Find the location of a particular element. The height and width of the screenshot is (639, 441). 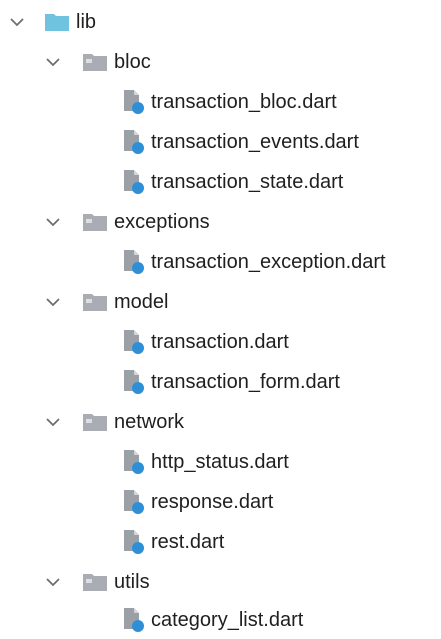

tree-node-network: network is located at coordinates (114, 422).